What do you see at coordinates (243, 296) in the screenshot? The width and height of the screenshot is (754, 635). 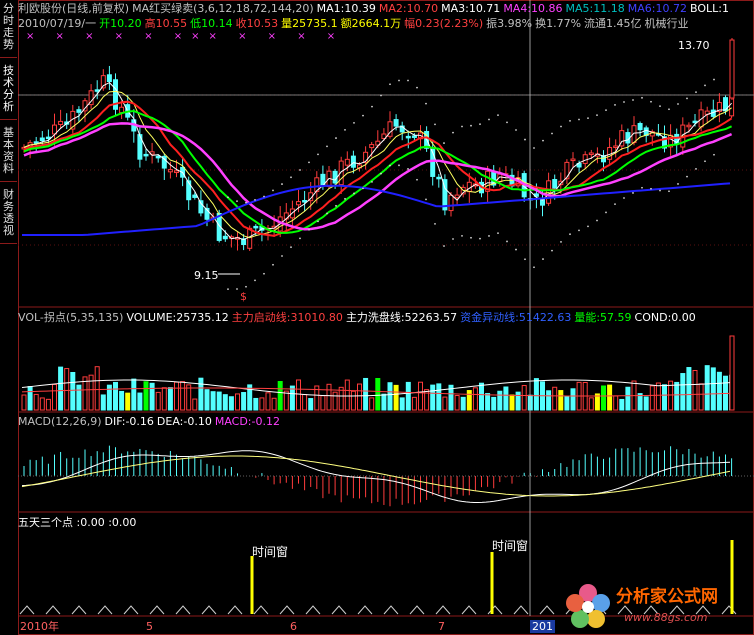 I see `signal-mark: $` at bounding box center [243, 296].